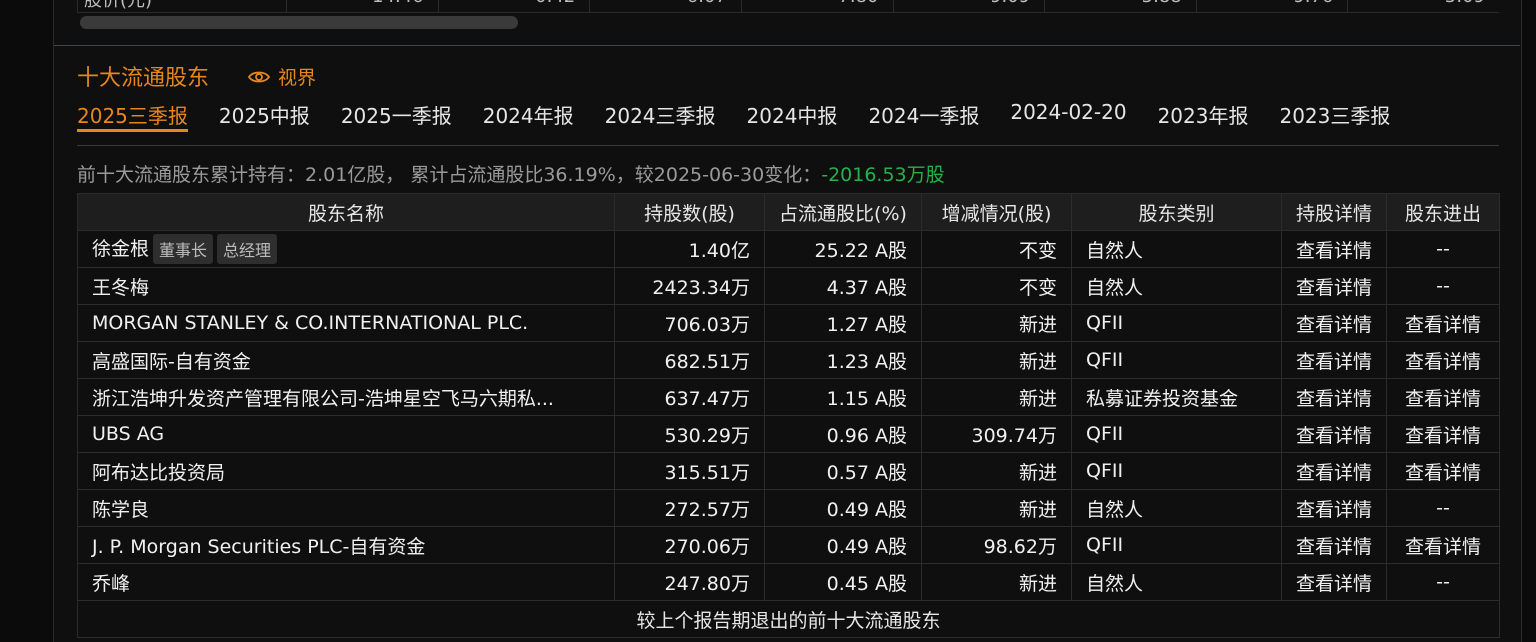 The image size is (1536, 642). What do you see at coordinates (707, 3) in the screenshot?
I see `cell-value: 6.07` at bounding box center [707, 3].